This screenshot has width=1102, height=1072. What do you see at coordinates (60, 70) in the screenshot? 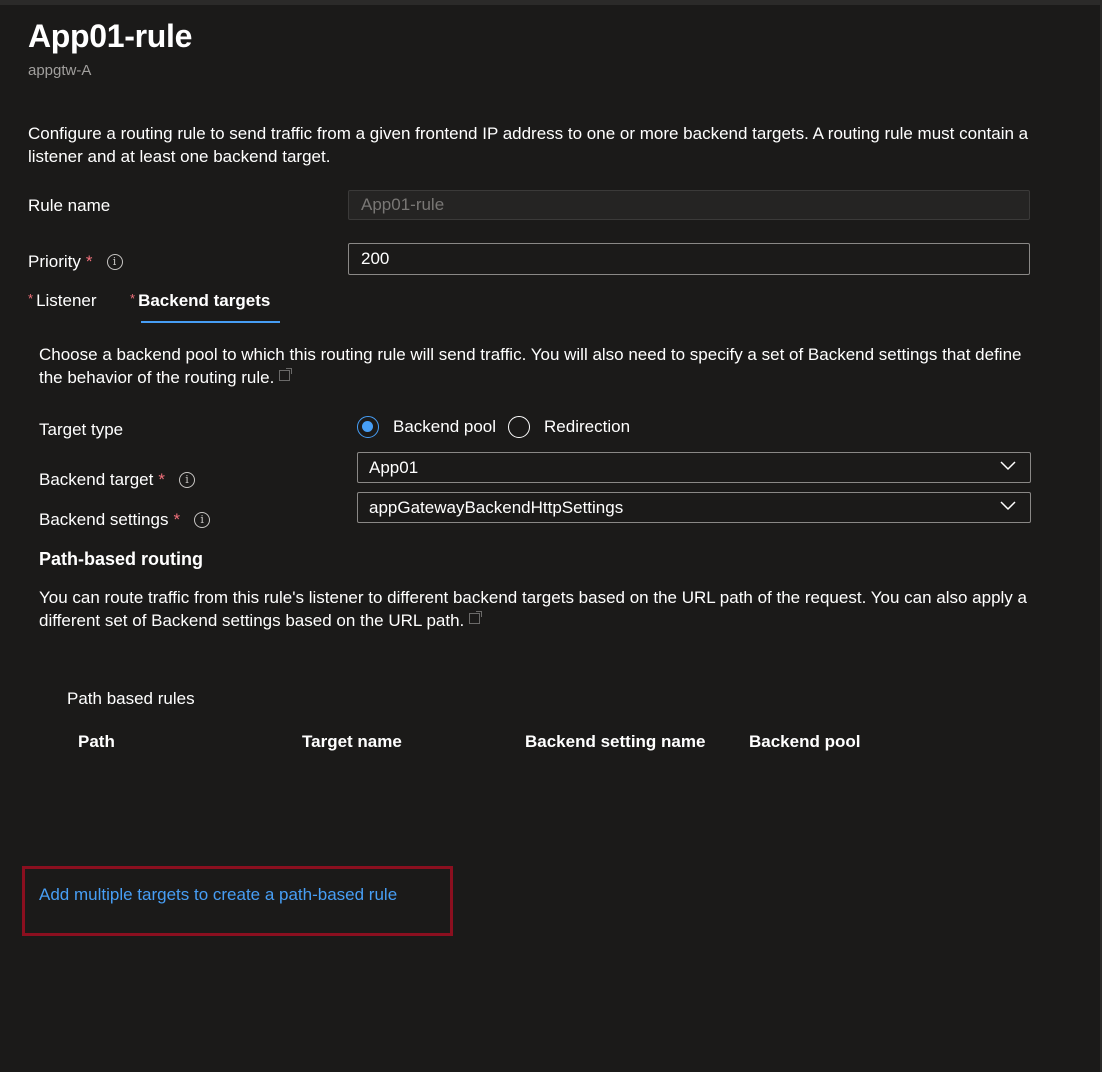
I see `page-subtitle: appgtw-A` at bounding box center [60, 70].